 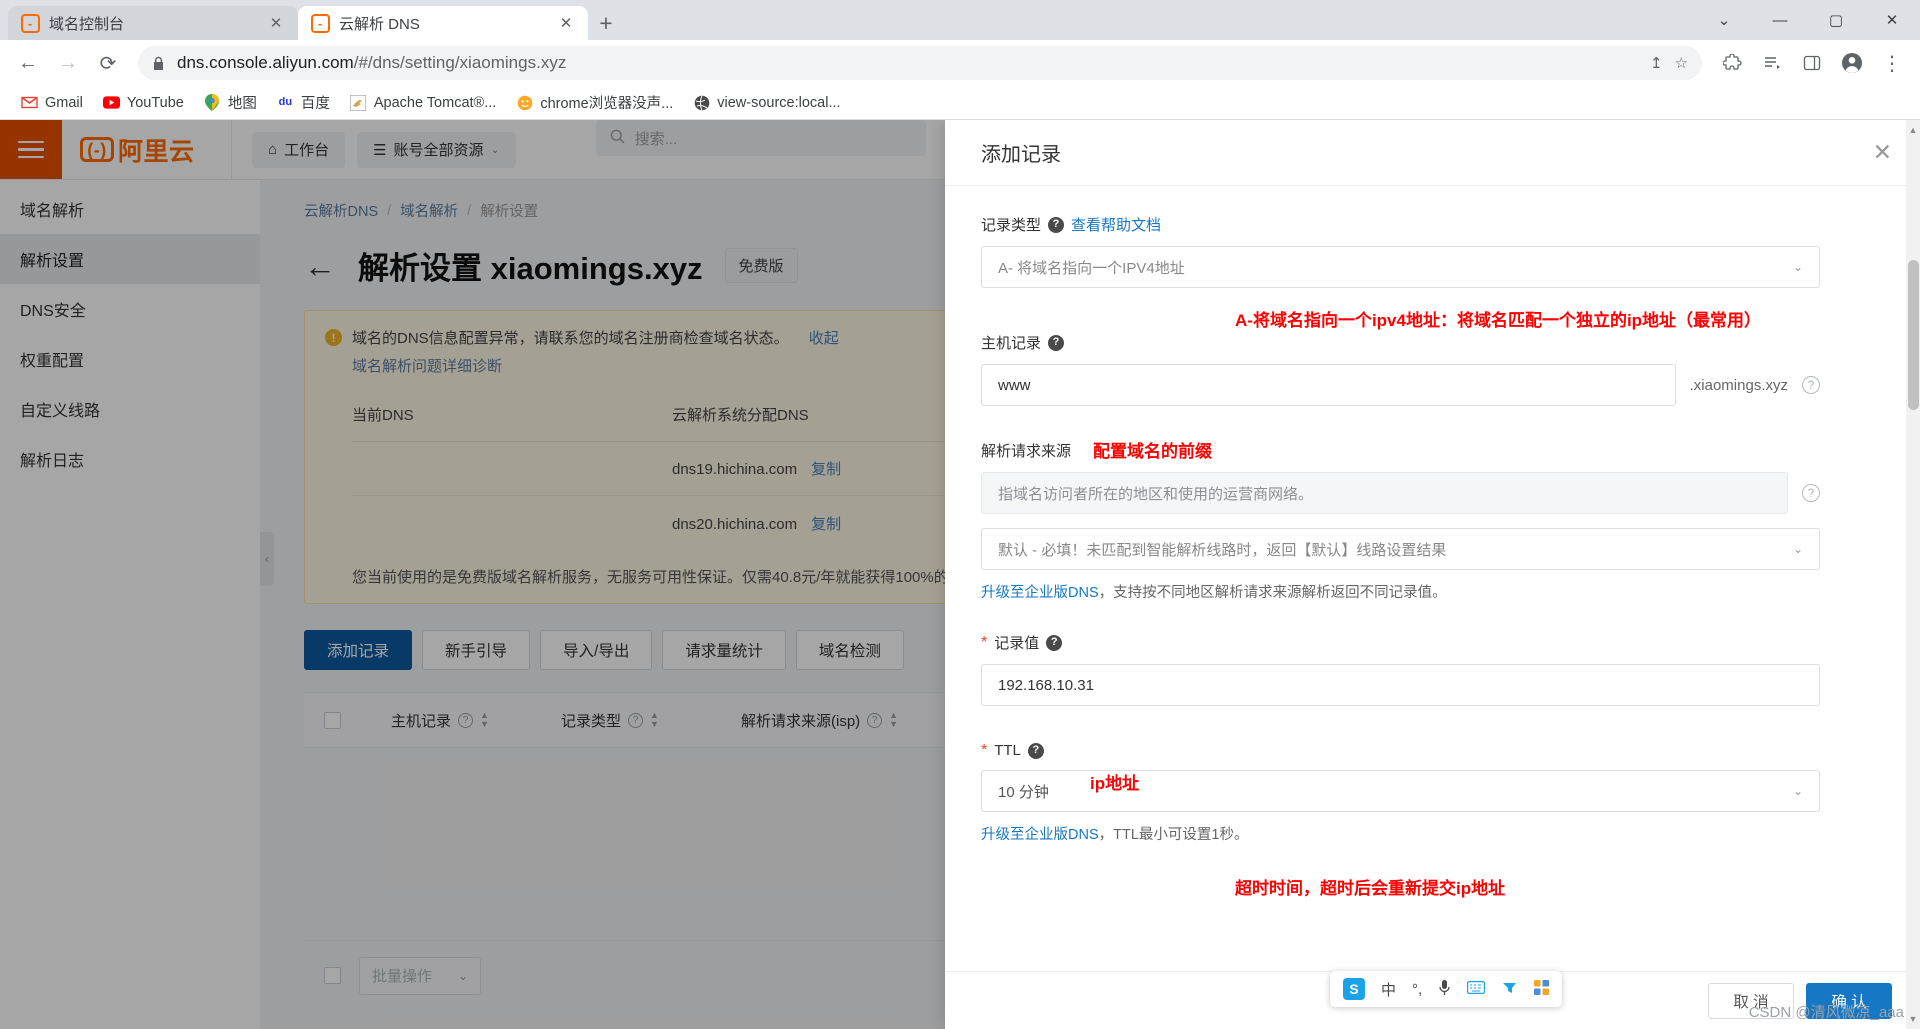 I want to click on browser-tab-2: - 云解析 DNS ✕, so click(x=443, y=23).